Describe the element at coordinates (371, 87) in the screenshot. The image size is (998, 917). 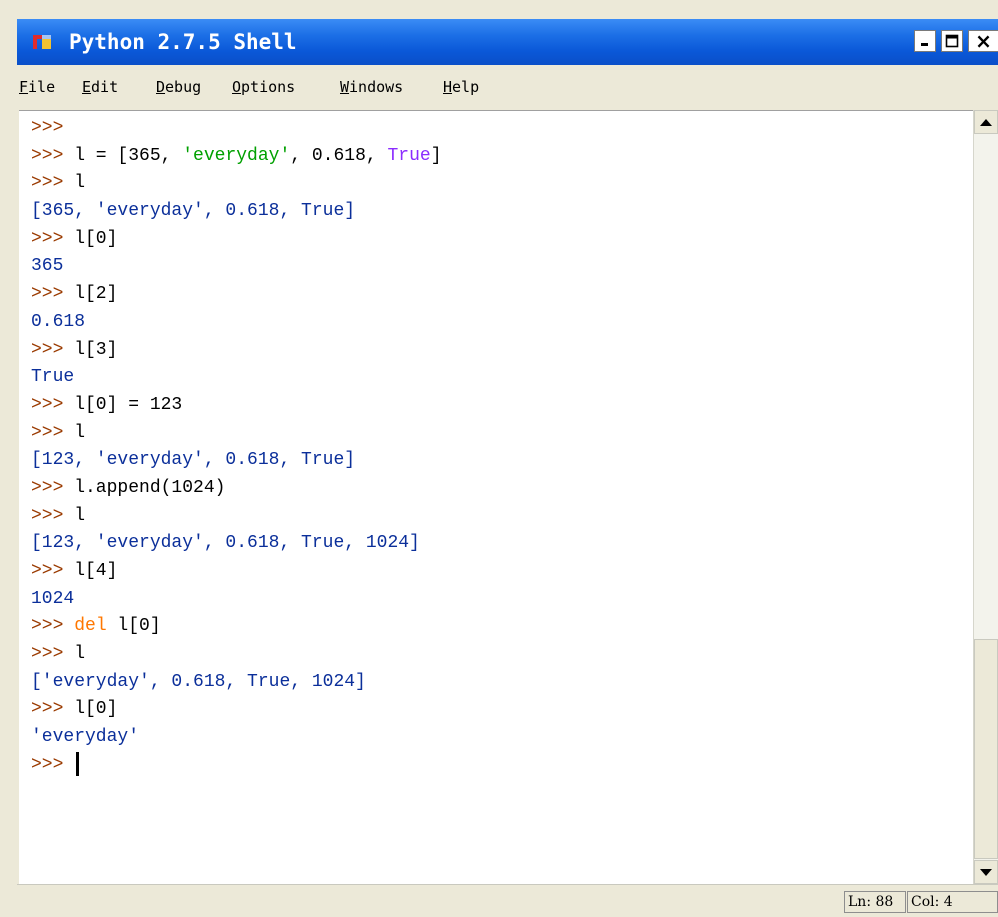
I see `menu-windows: Windows` at that location.